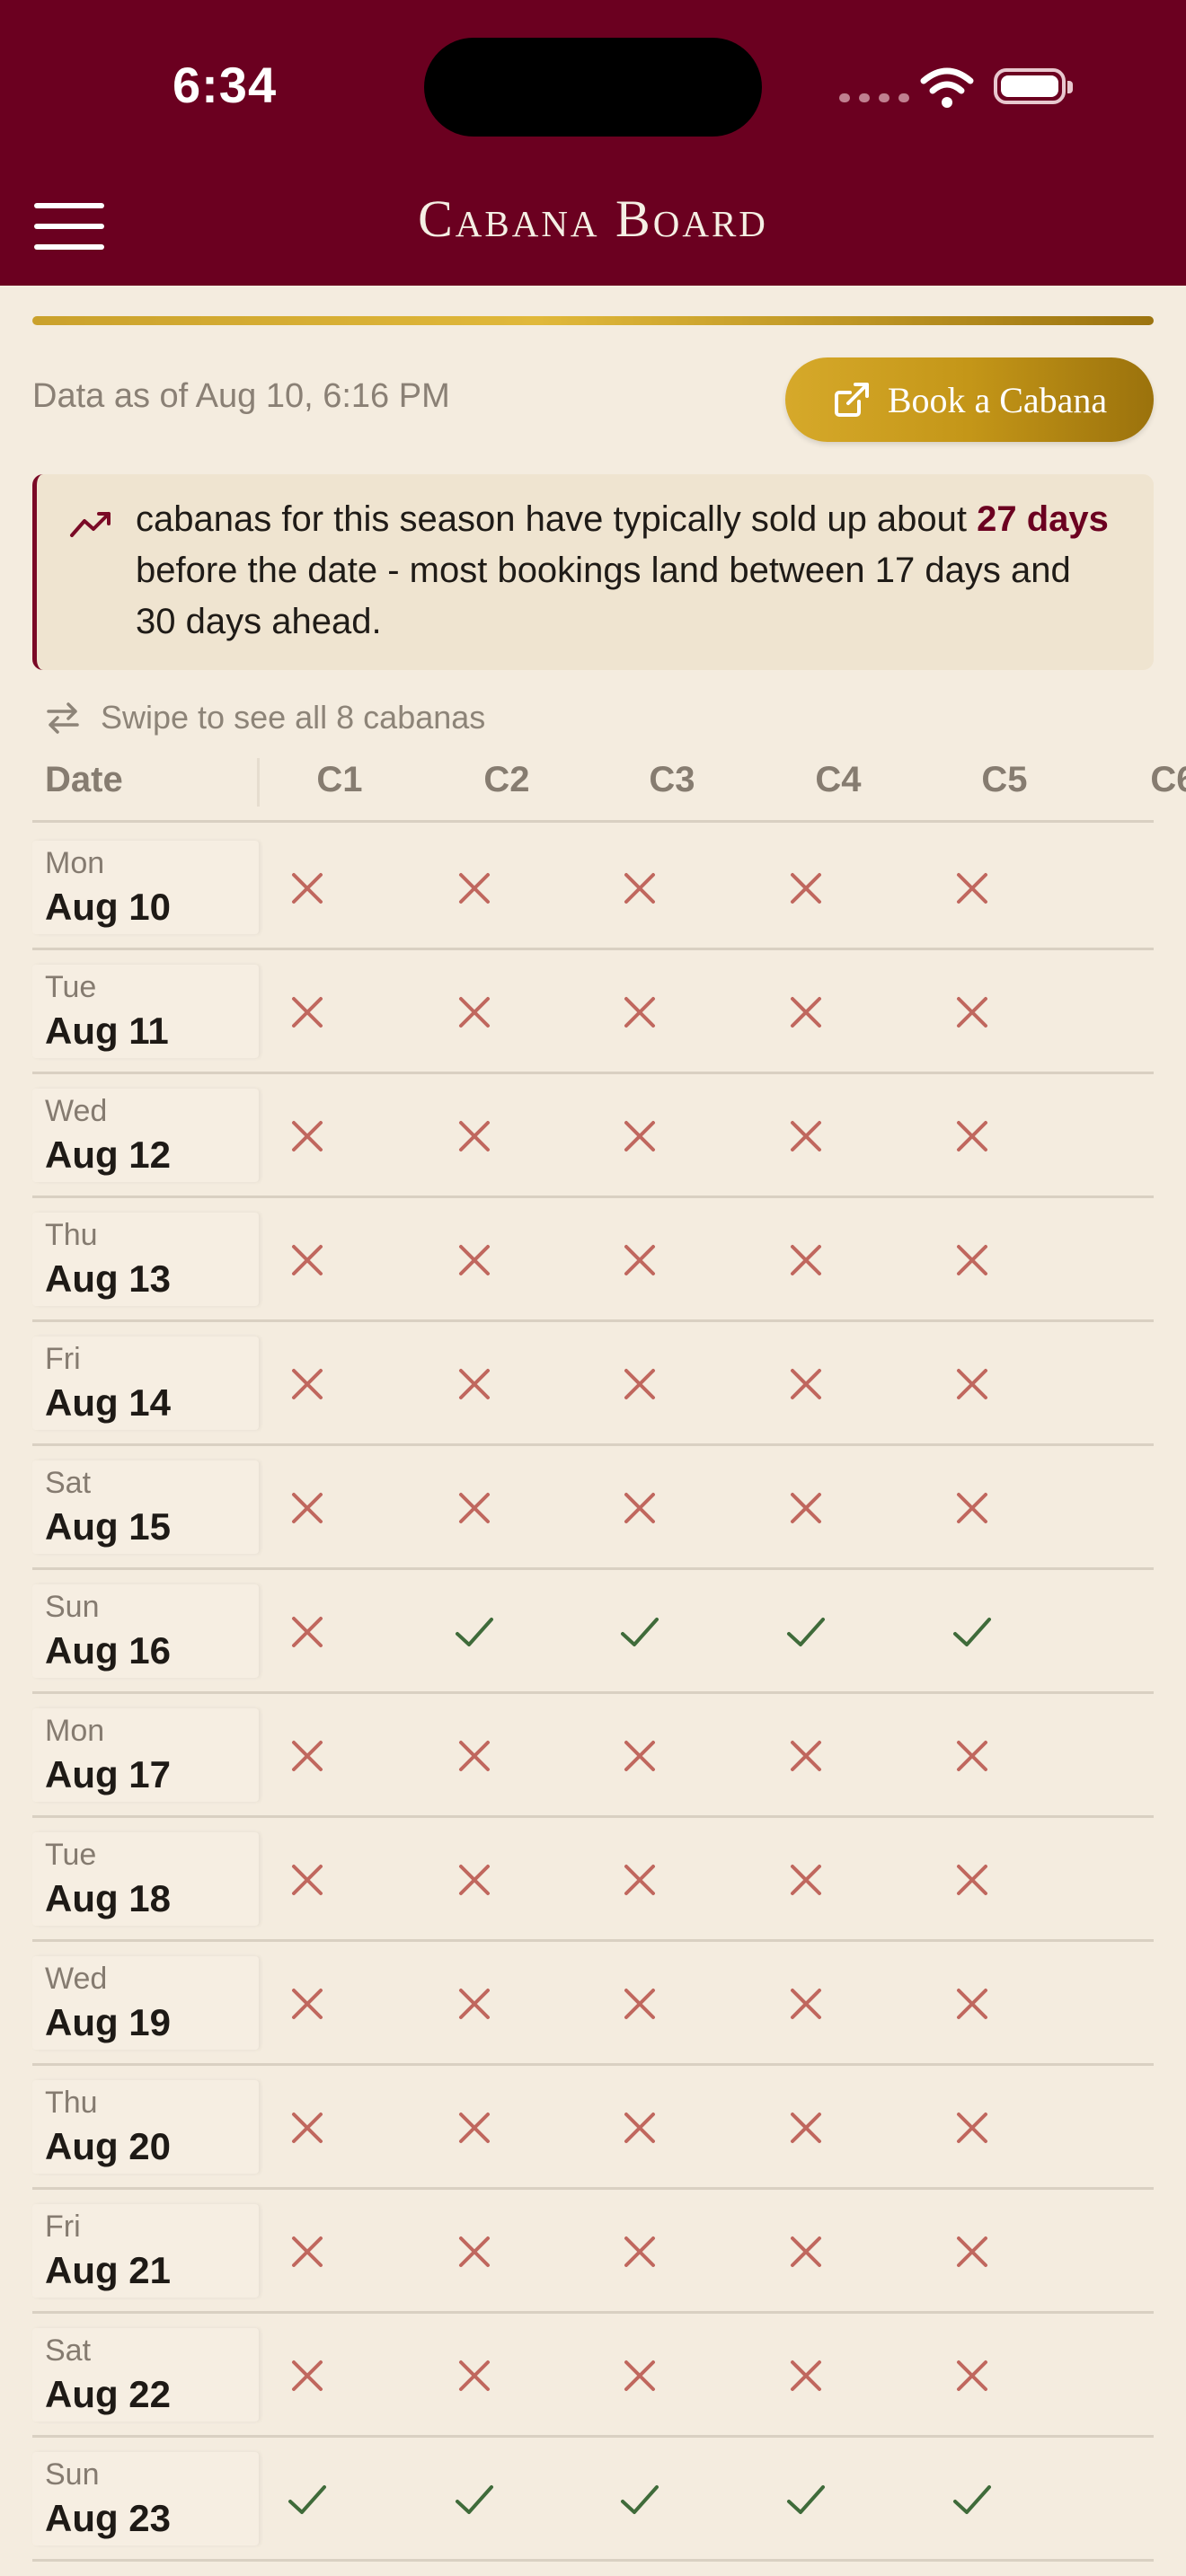 The height and width of the screenshot is (2576, 1186). Describe the element at coordinates (68, 2350) in the screenshot. I see `day-of-week: Sat` at that location.